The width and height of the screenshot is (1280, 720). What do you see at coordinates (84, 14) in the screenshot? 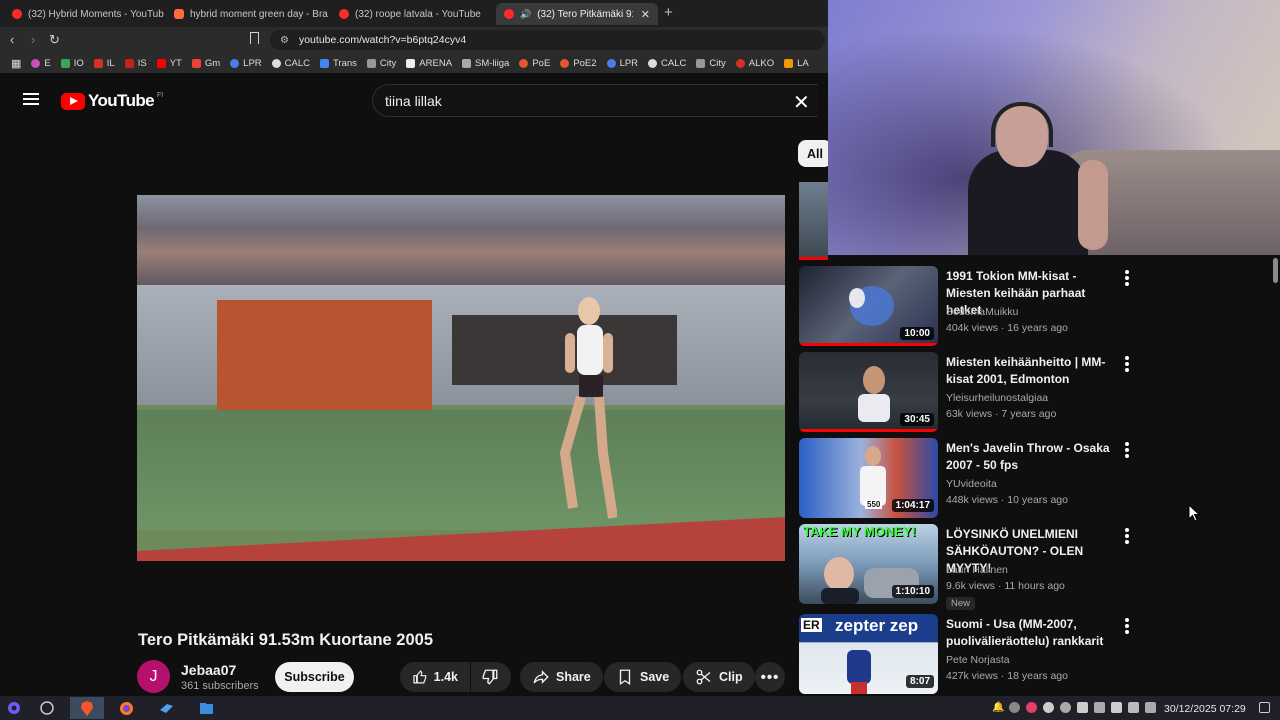
I see `browser-tab: (32) Hybrid Moments - YouTube` at bounding box center [84, 14].